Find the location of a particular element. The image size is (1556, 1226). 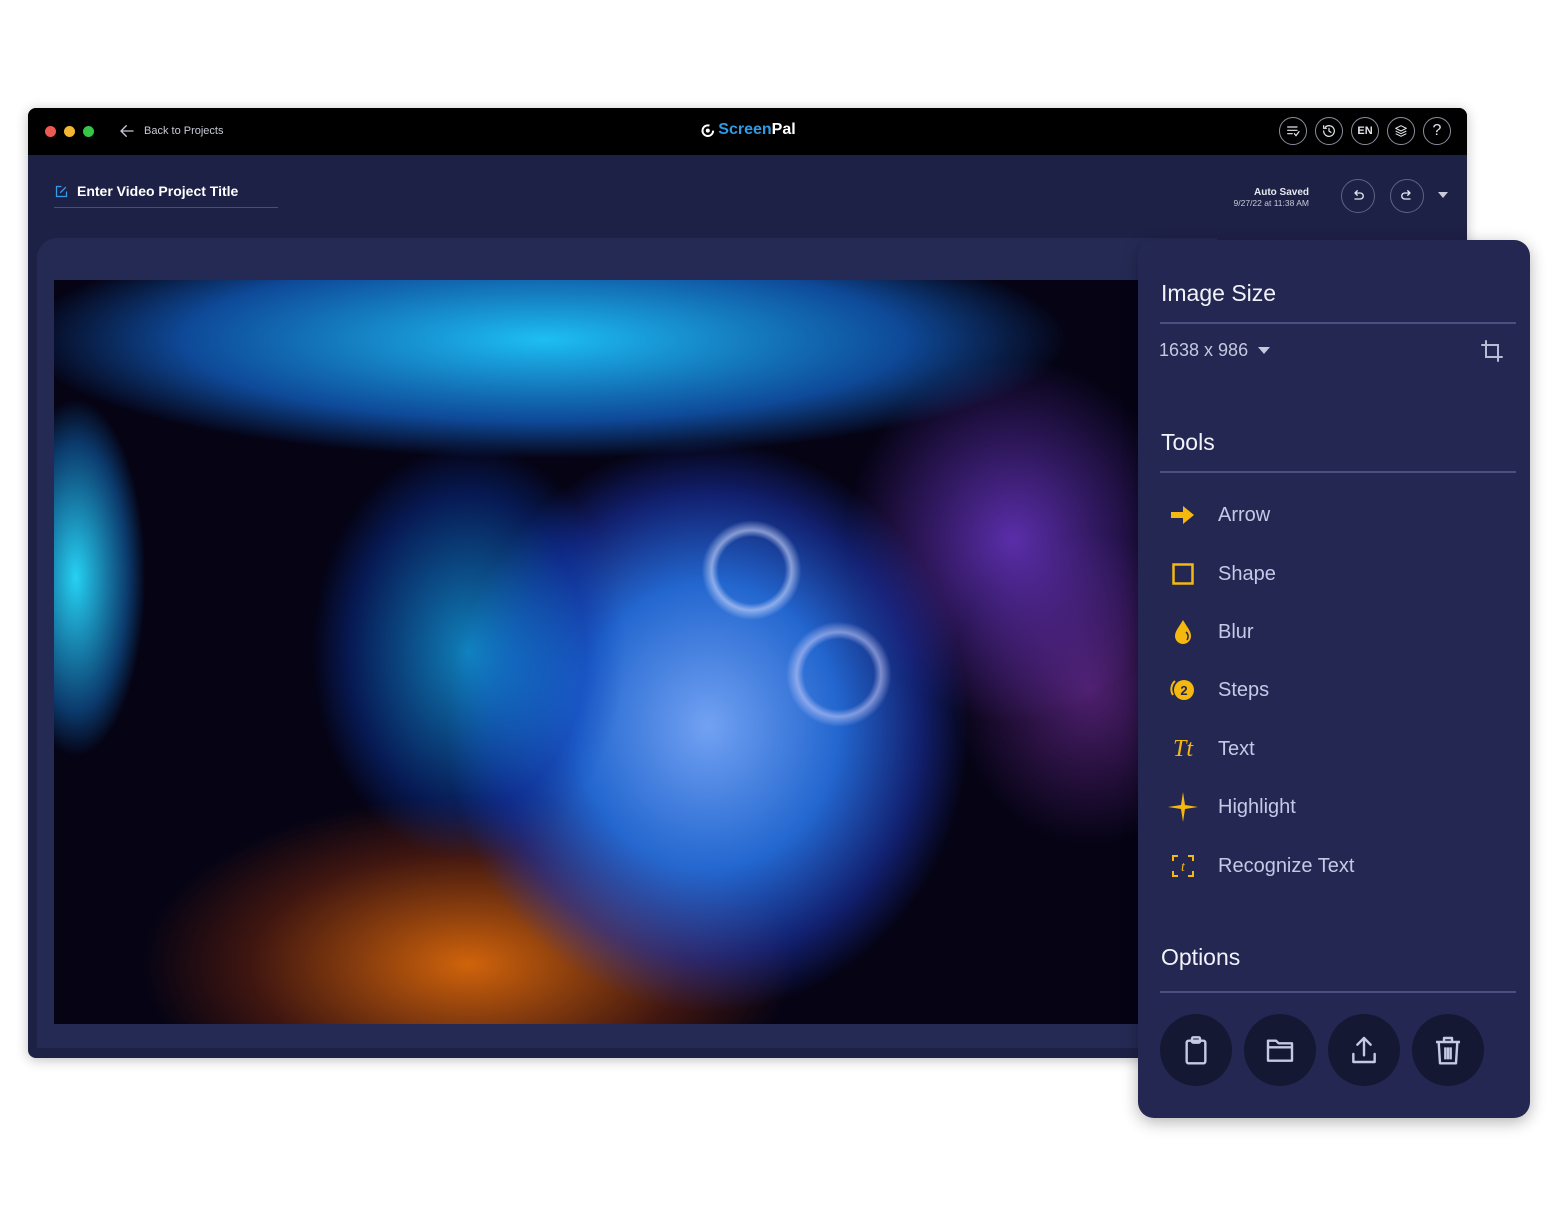

autosave-time: 9/27/22 at 11:38 AM is located at coordinates (1271, 203).